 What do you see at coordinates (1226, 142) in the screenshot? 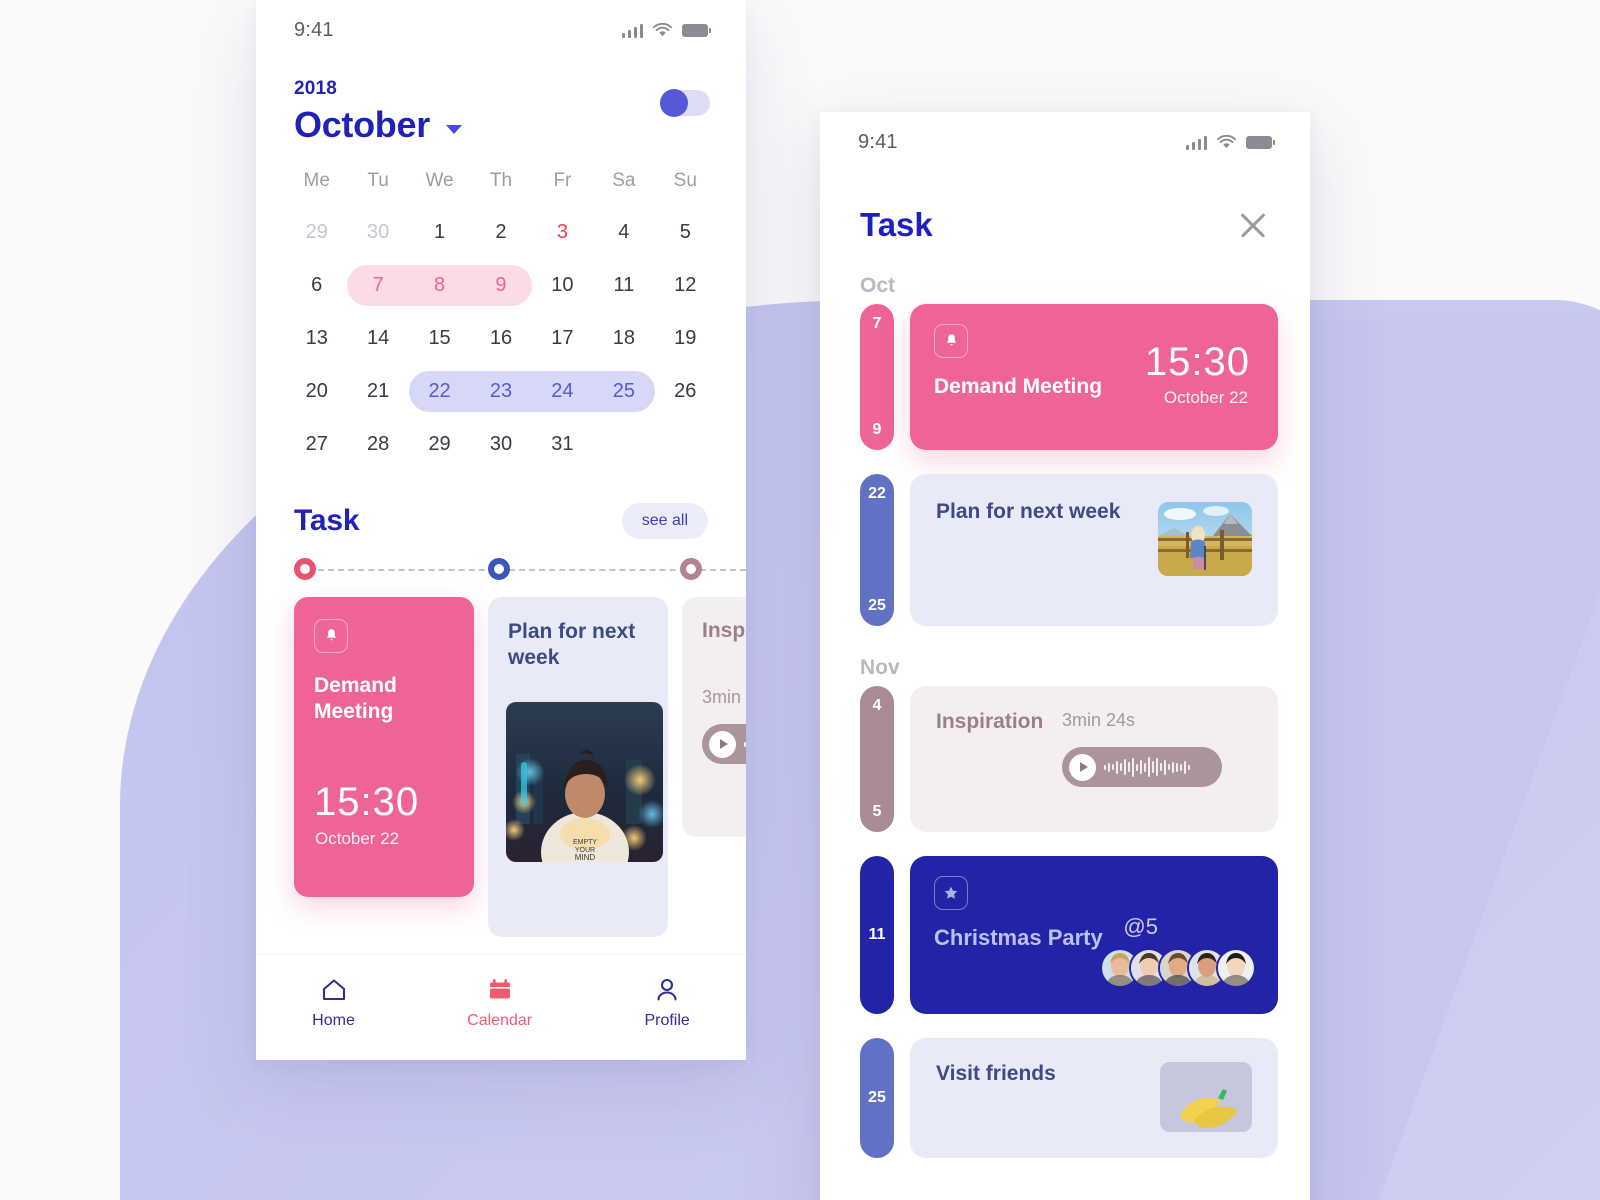
I see `wifi-icon` at bounding box center [1226, 142].